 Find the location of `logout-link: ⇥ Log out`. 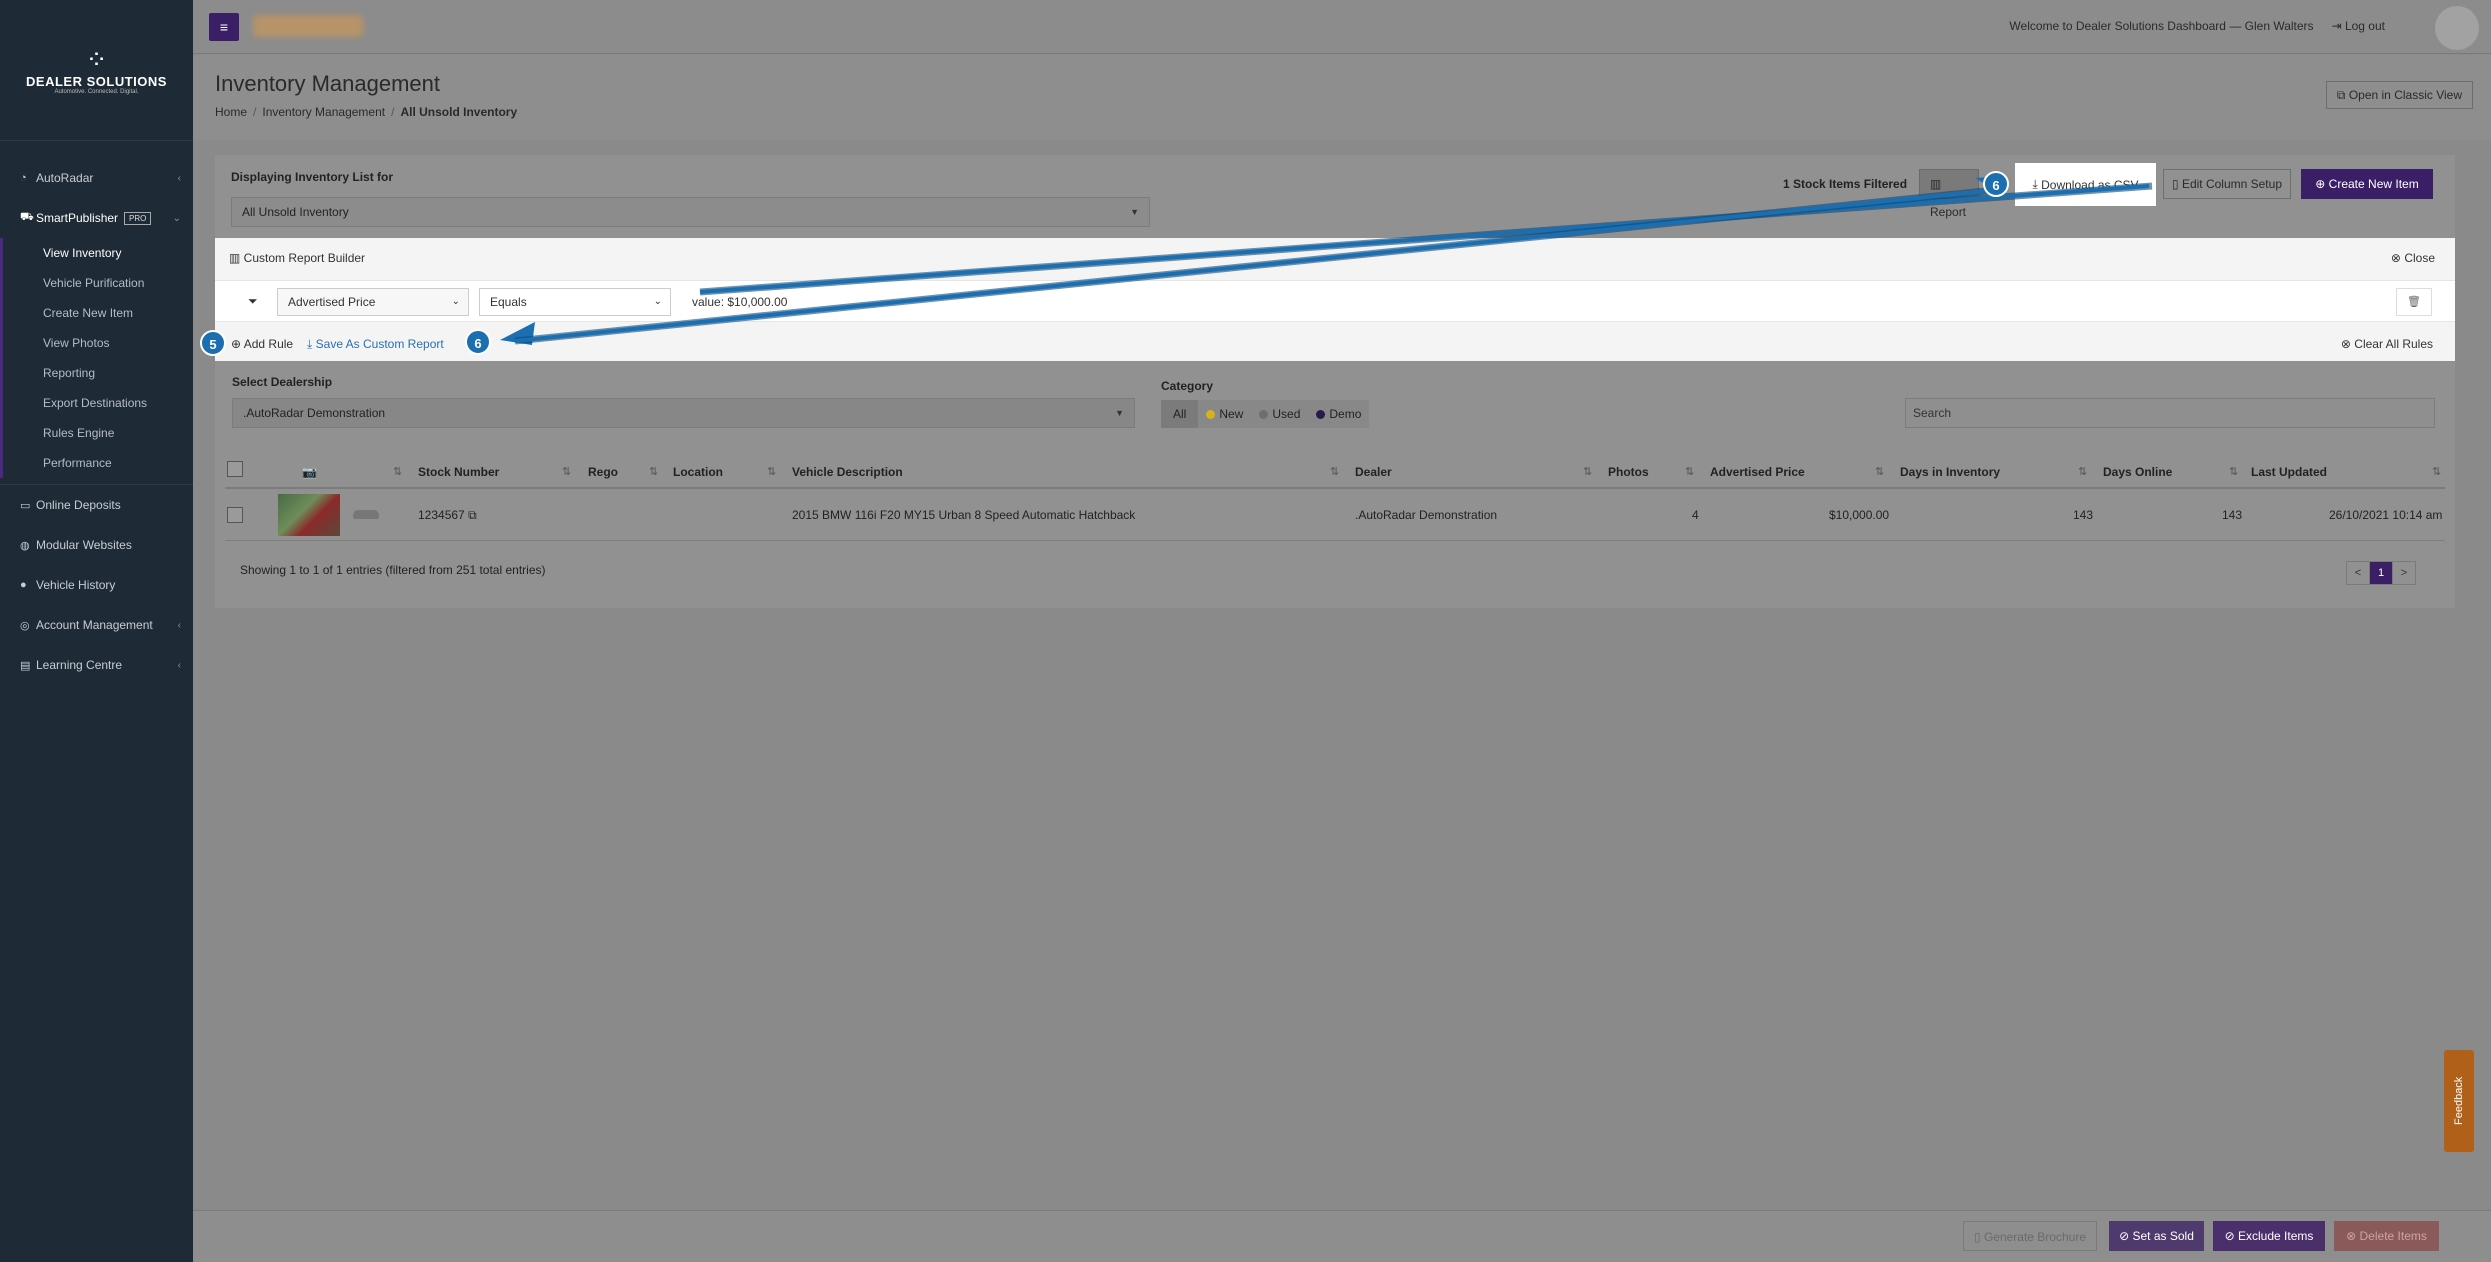

logout-link: ⇥ Log out is located at coordinates (2358, 26).